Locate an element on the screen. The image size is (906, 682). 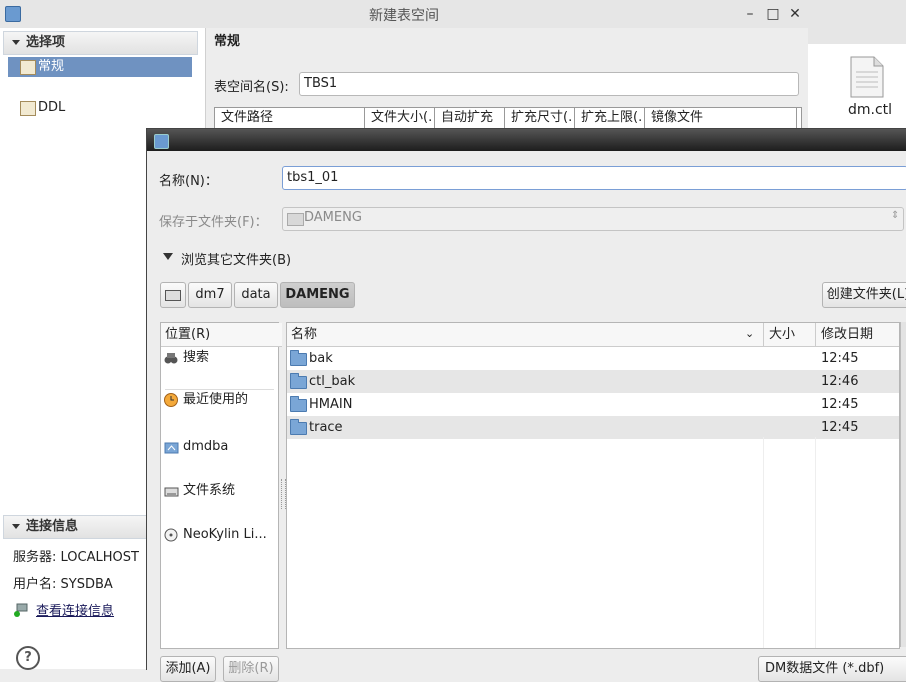
minimize-button: – is located at coordinates (750, 14).